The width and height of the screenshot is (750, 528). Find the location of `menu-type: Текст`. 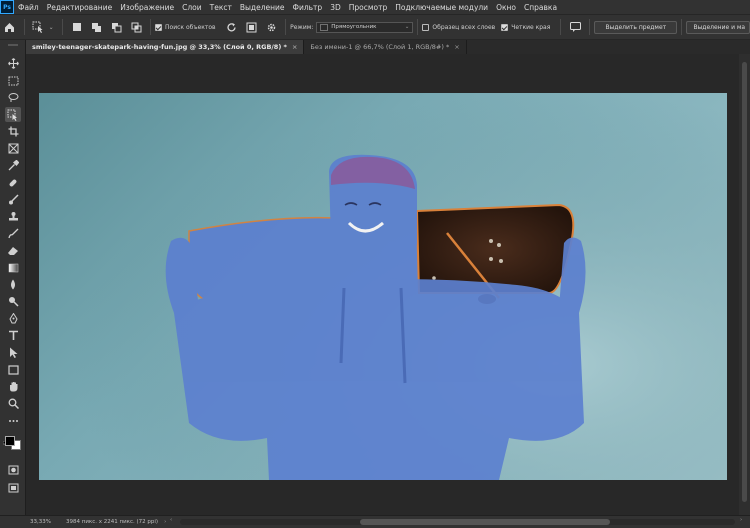

menu-type: Текст is located at coordinates (221, 7).